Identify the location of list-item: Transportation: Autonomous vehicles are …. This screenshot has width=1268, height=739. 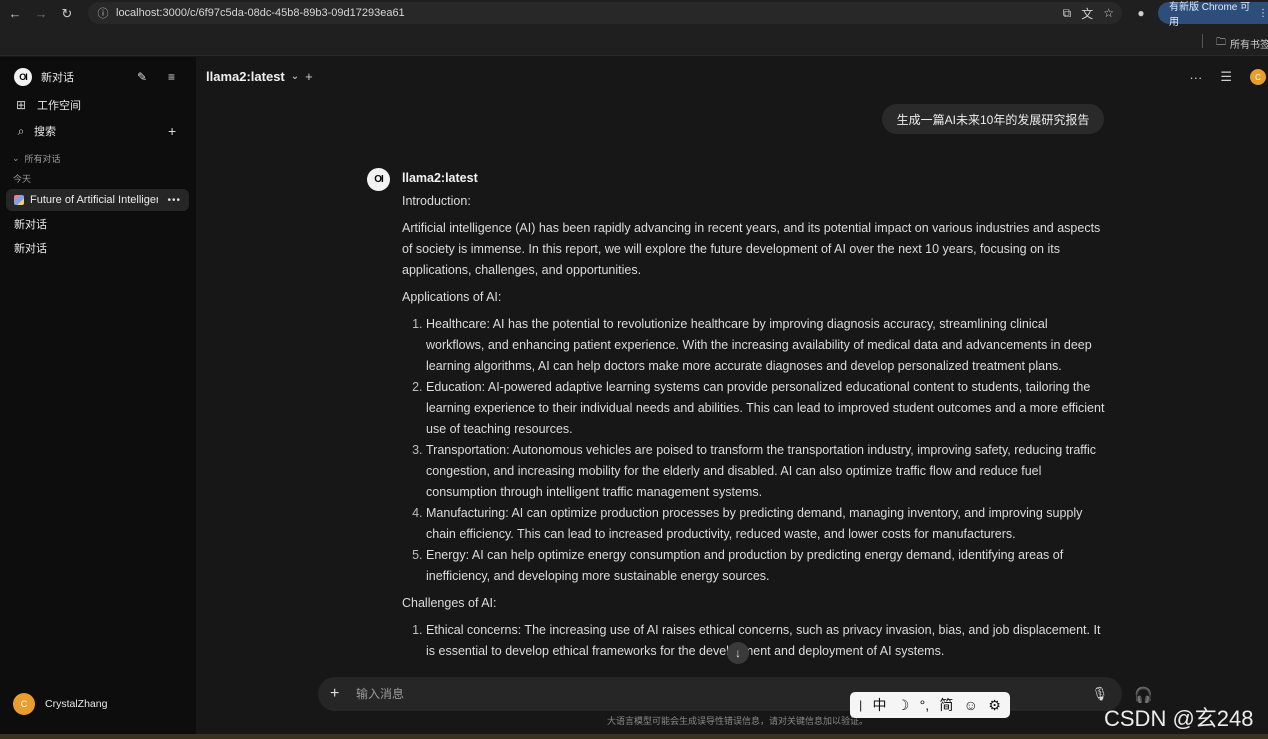
(766, 471).